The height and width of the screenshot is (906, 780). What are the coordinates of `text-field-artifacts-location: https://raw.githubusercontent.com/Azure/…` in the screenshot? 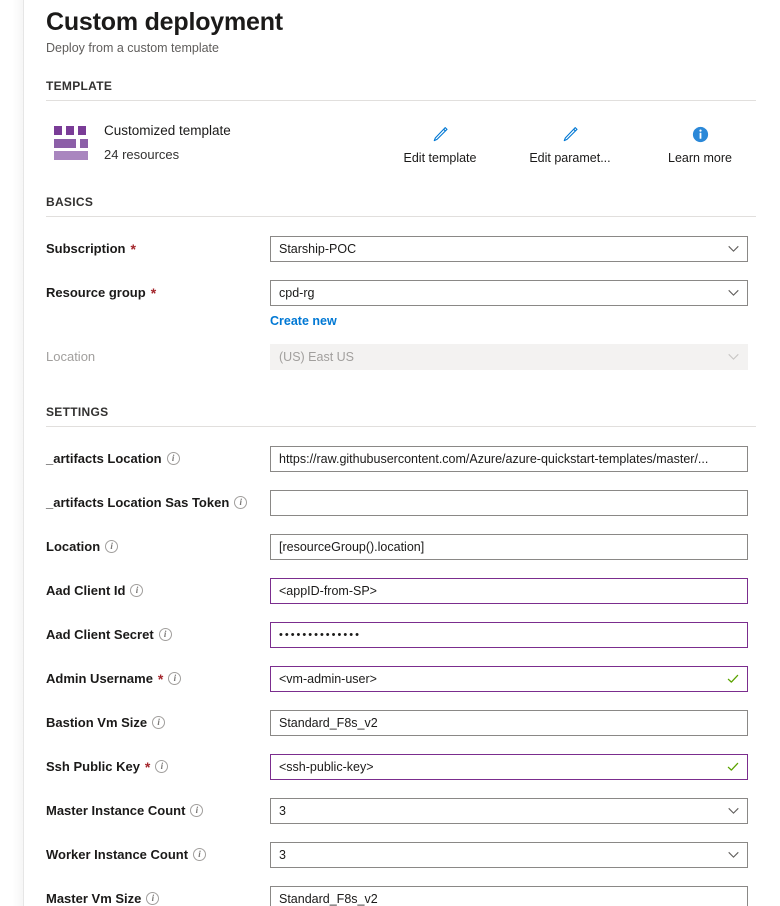 It's located at (509, 458).